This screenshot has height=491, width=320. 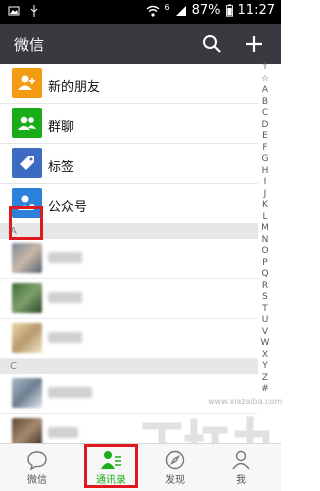 What do you see at coordinates (265, 195) in the screenshot?
I see `index-letter: J` at bounding box center [265, 195].